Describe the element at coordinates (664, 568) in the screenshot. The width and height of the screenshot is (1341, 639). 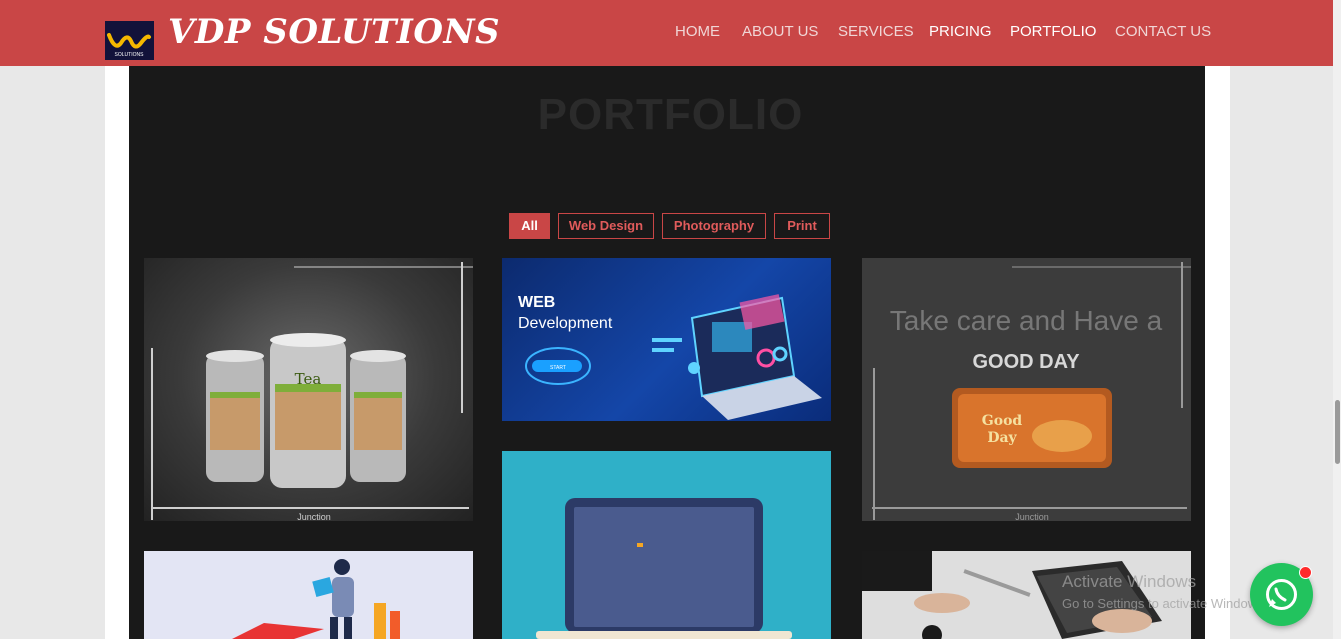
I see `laptop-illustration` at that location.